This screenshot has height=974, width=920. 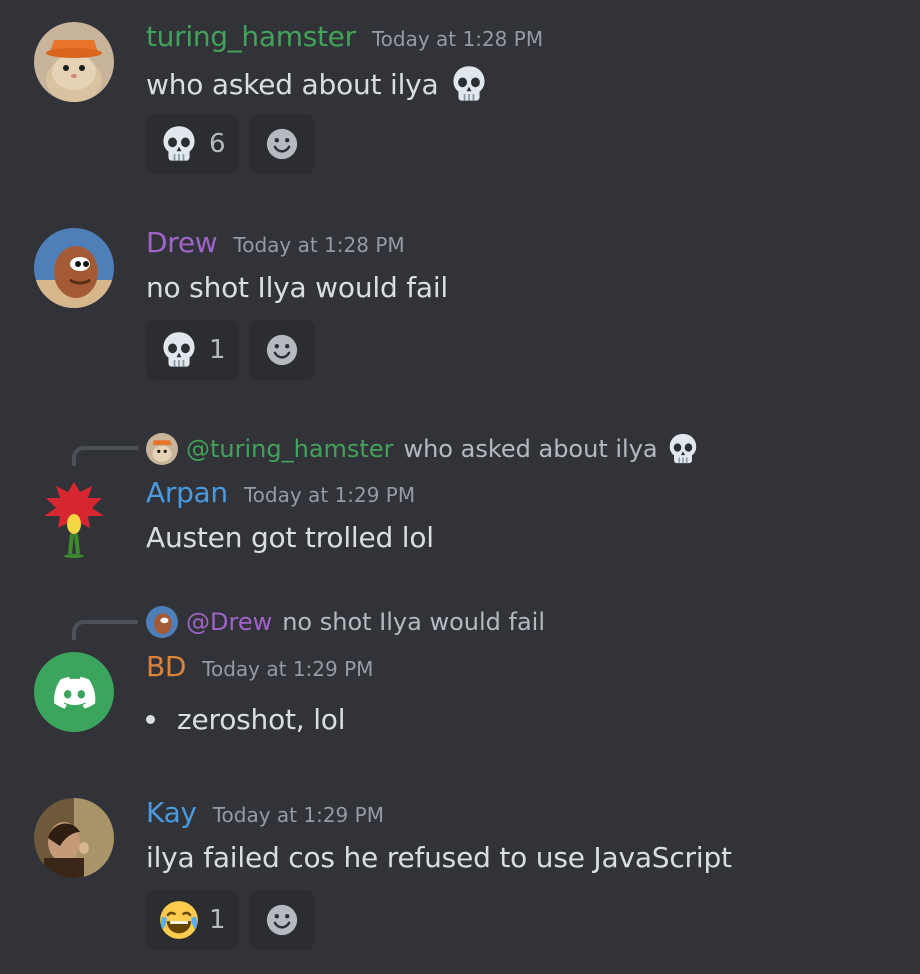 I want to click on reply-mention: @Drew, so click(x=229, y=622).